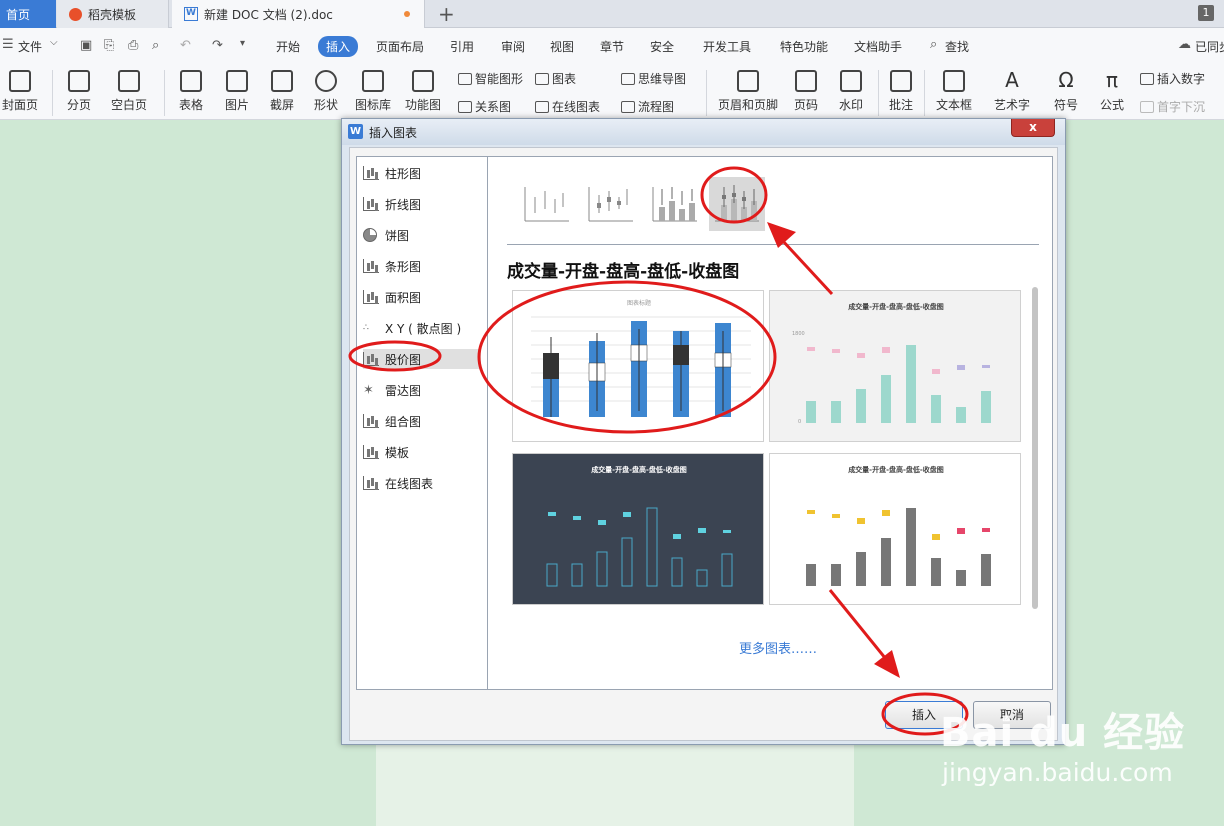  What do you see at coordinates (298, 14) in the screenshot?
I see `tab-document: W 新建 DOC 文档 (2).doc` at bounding box center [298, 14].